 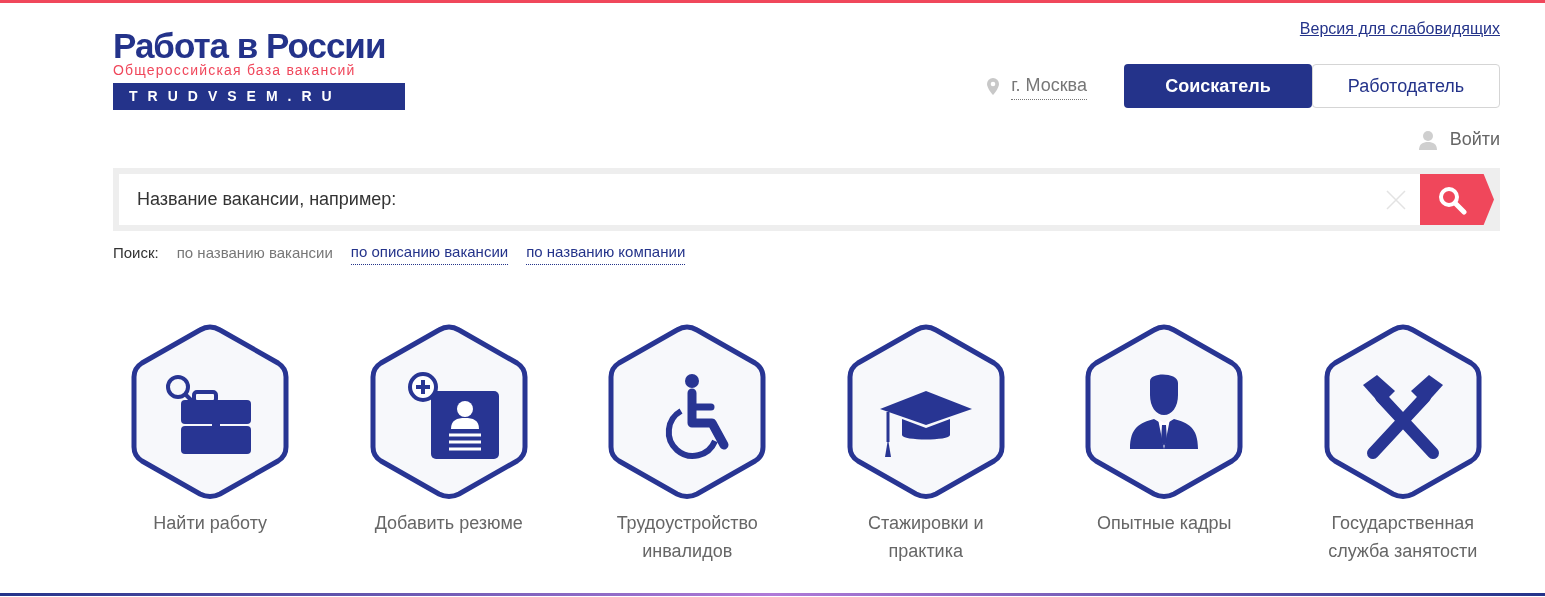 What do you see at coordinates (1474, 139) in the screenshot?
I see `login-link: Войти` at bounding box center [1474, 139].